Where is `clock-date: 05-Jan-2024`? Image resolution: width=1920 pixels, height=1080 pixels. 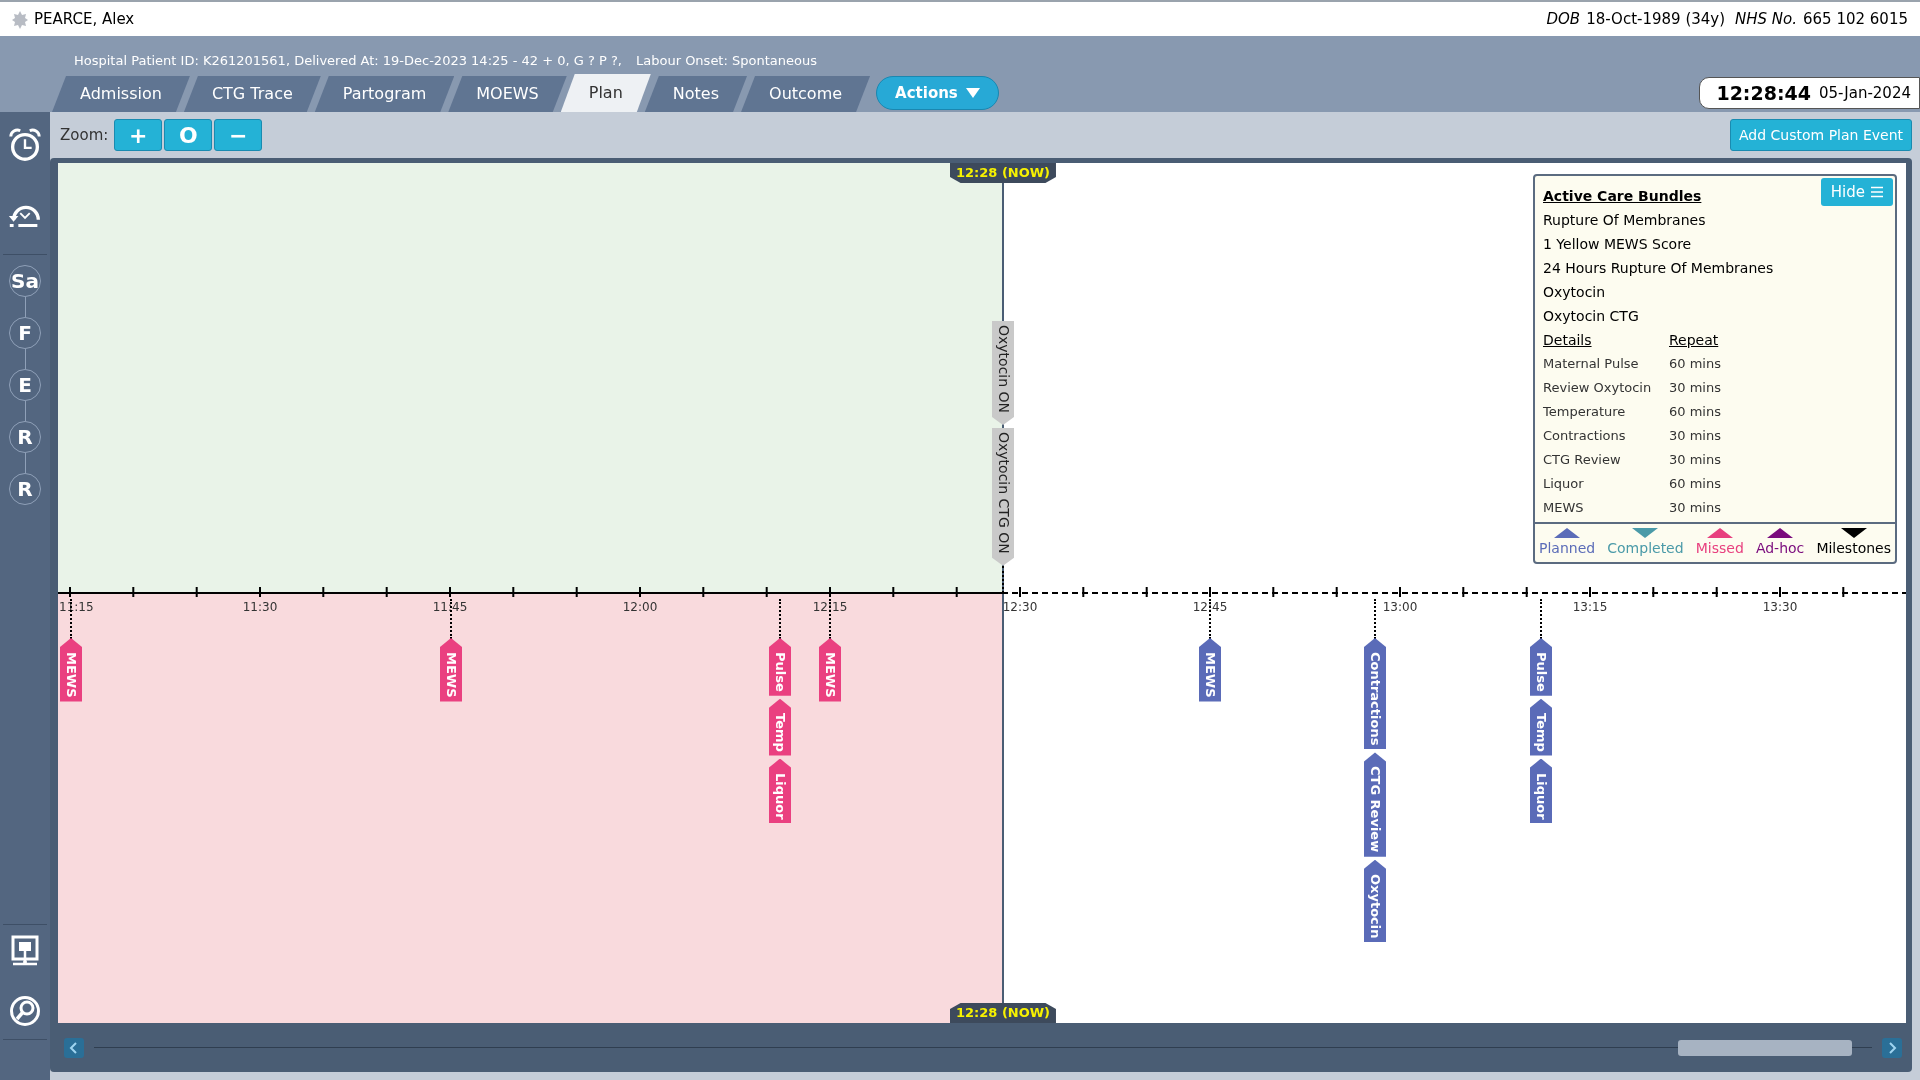
clock-date: 05-Jan-2024 is located at coordinates (1864, 93).